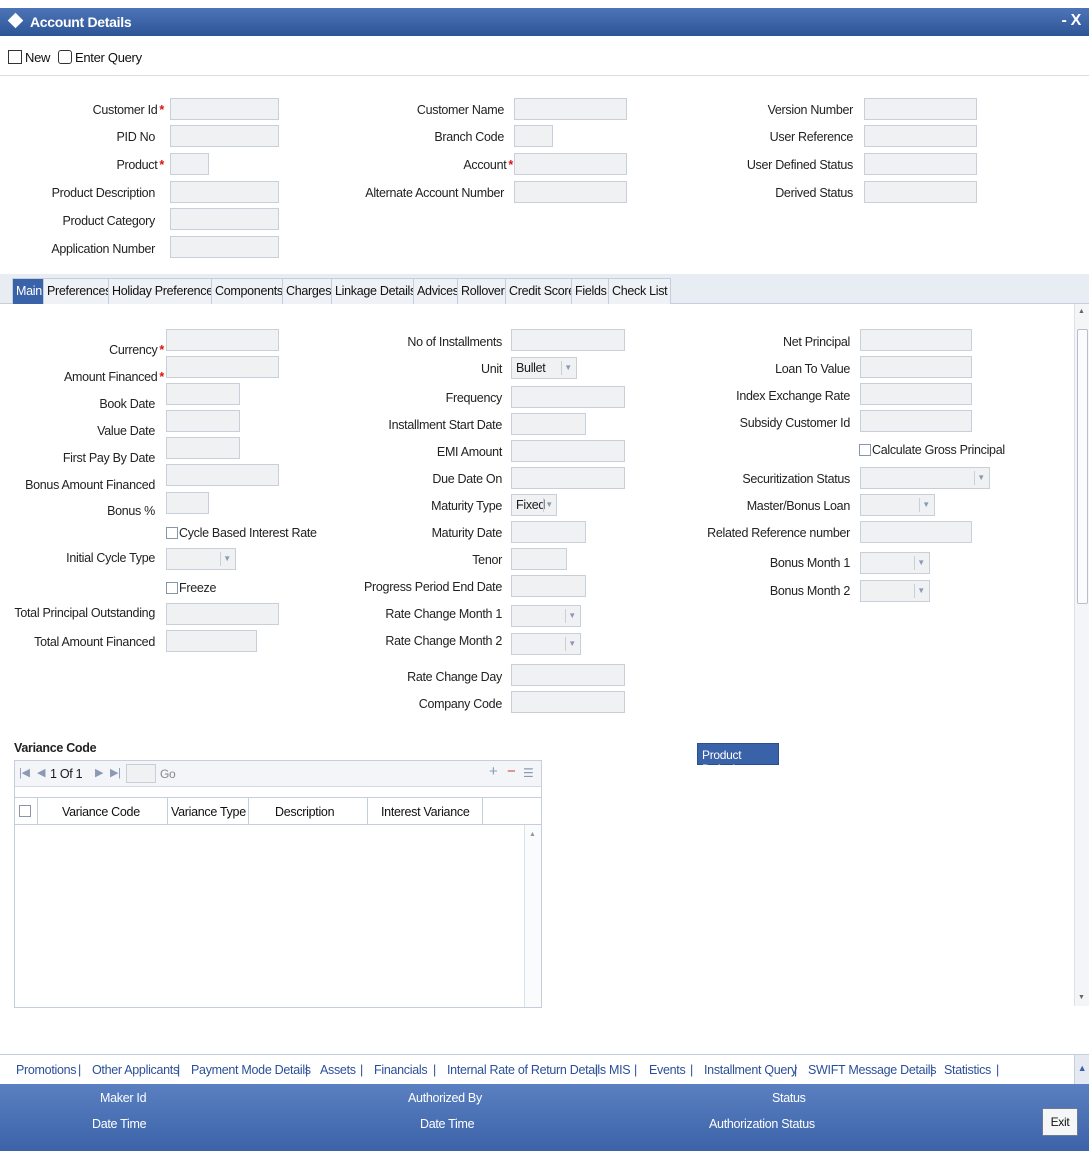 This screenshot has width=1089, height=1151. Describe the element at coordinates (203, 448) in the screenshot. I see `first-pay-by-date-field` at that location.